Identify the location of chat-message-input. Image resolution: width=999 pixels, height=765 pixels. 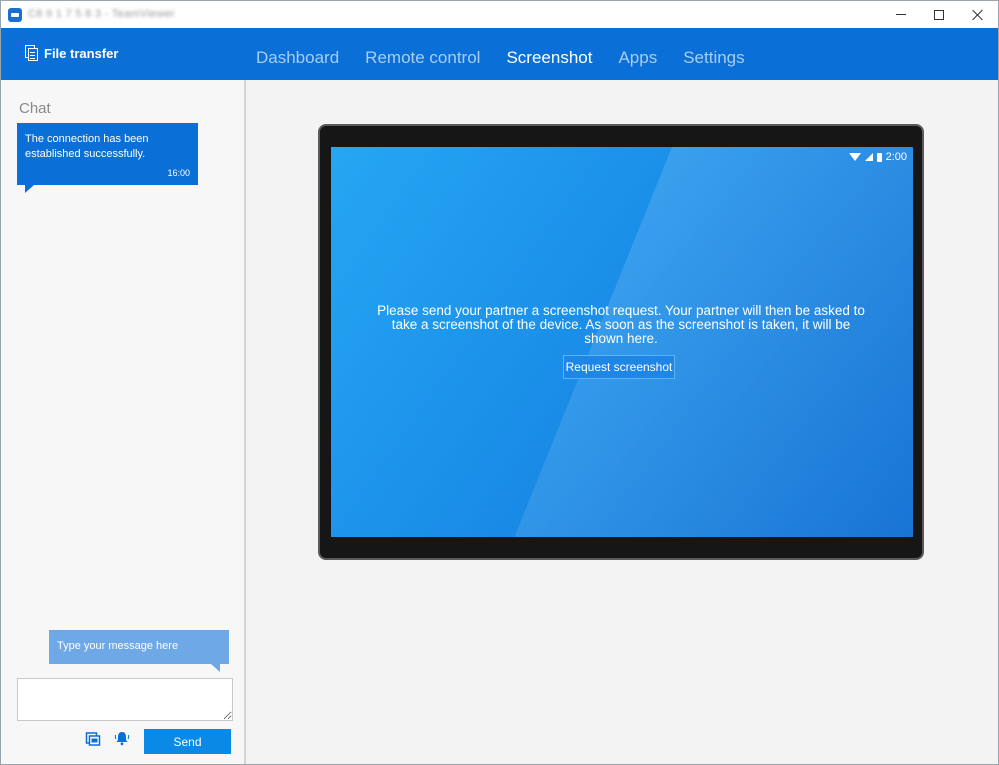
(125, 699).